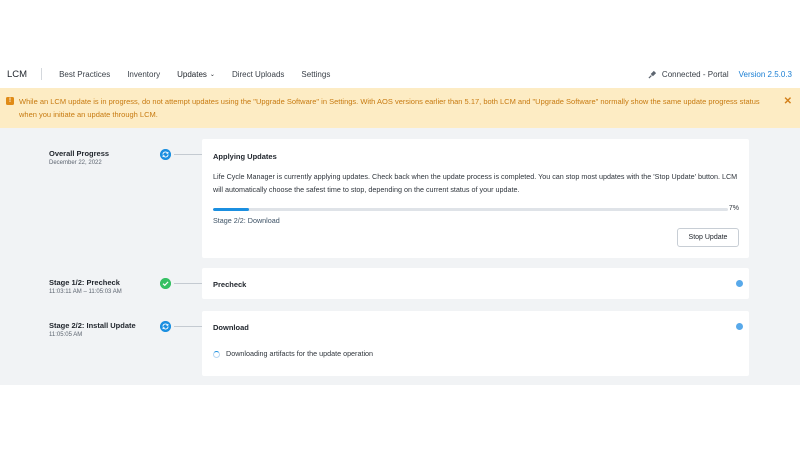  What do you see at coordinates (75, 163) in the screenshot?
I see `overall-progress-date: December 22, 2022` at bounding box center [75, 163].